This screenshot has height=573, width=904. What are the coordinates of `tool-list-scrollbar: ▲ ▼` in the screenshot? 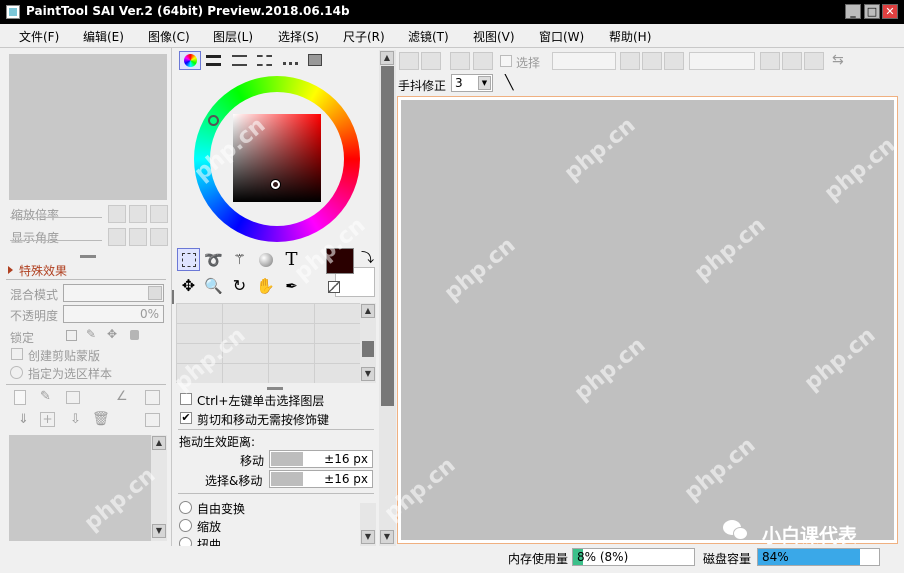 It's located at (368, 343).